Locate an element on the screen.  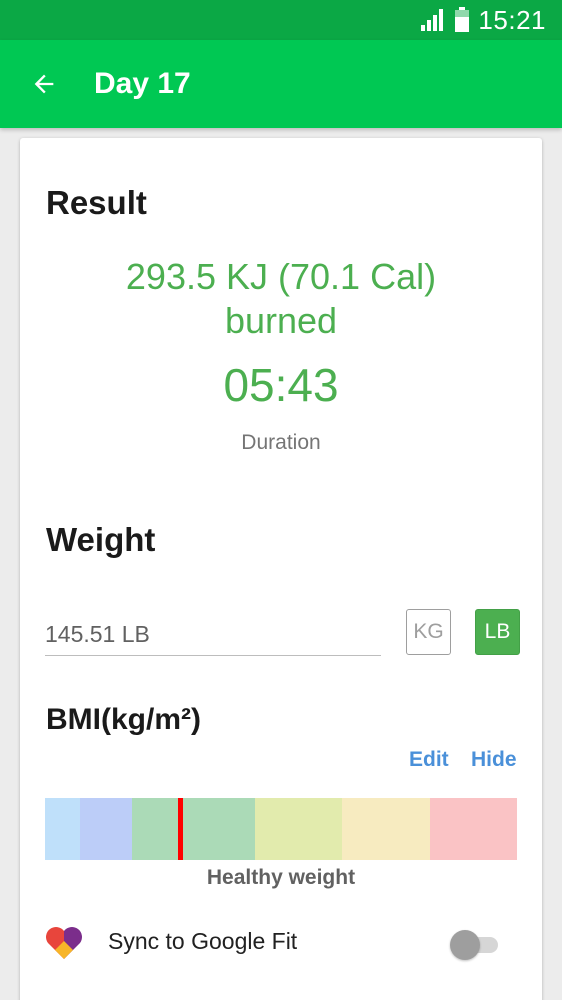
duration-label: Duration is located at coordinates (281, 442).